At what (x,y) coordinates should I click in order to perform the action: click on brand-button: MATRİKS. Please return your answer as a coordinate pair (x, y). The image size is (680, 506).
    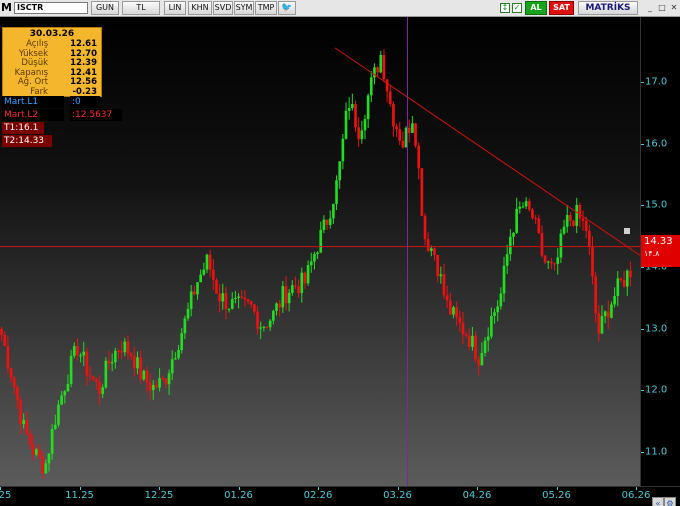
    Looking at the image, I should click on (608, 8).